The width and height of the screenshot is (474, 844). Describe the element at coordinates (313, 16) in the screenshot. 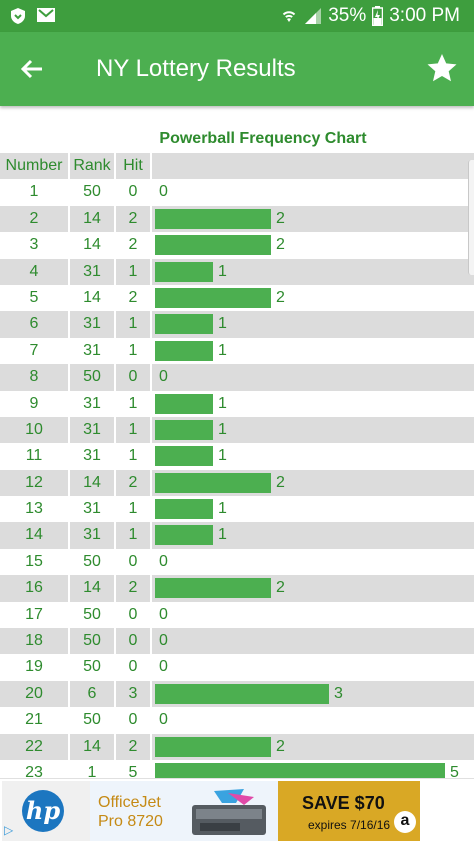

I see `signal-icon` at that location.